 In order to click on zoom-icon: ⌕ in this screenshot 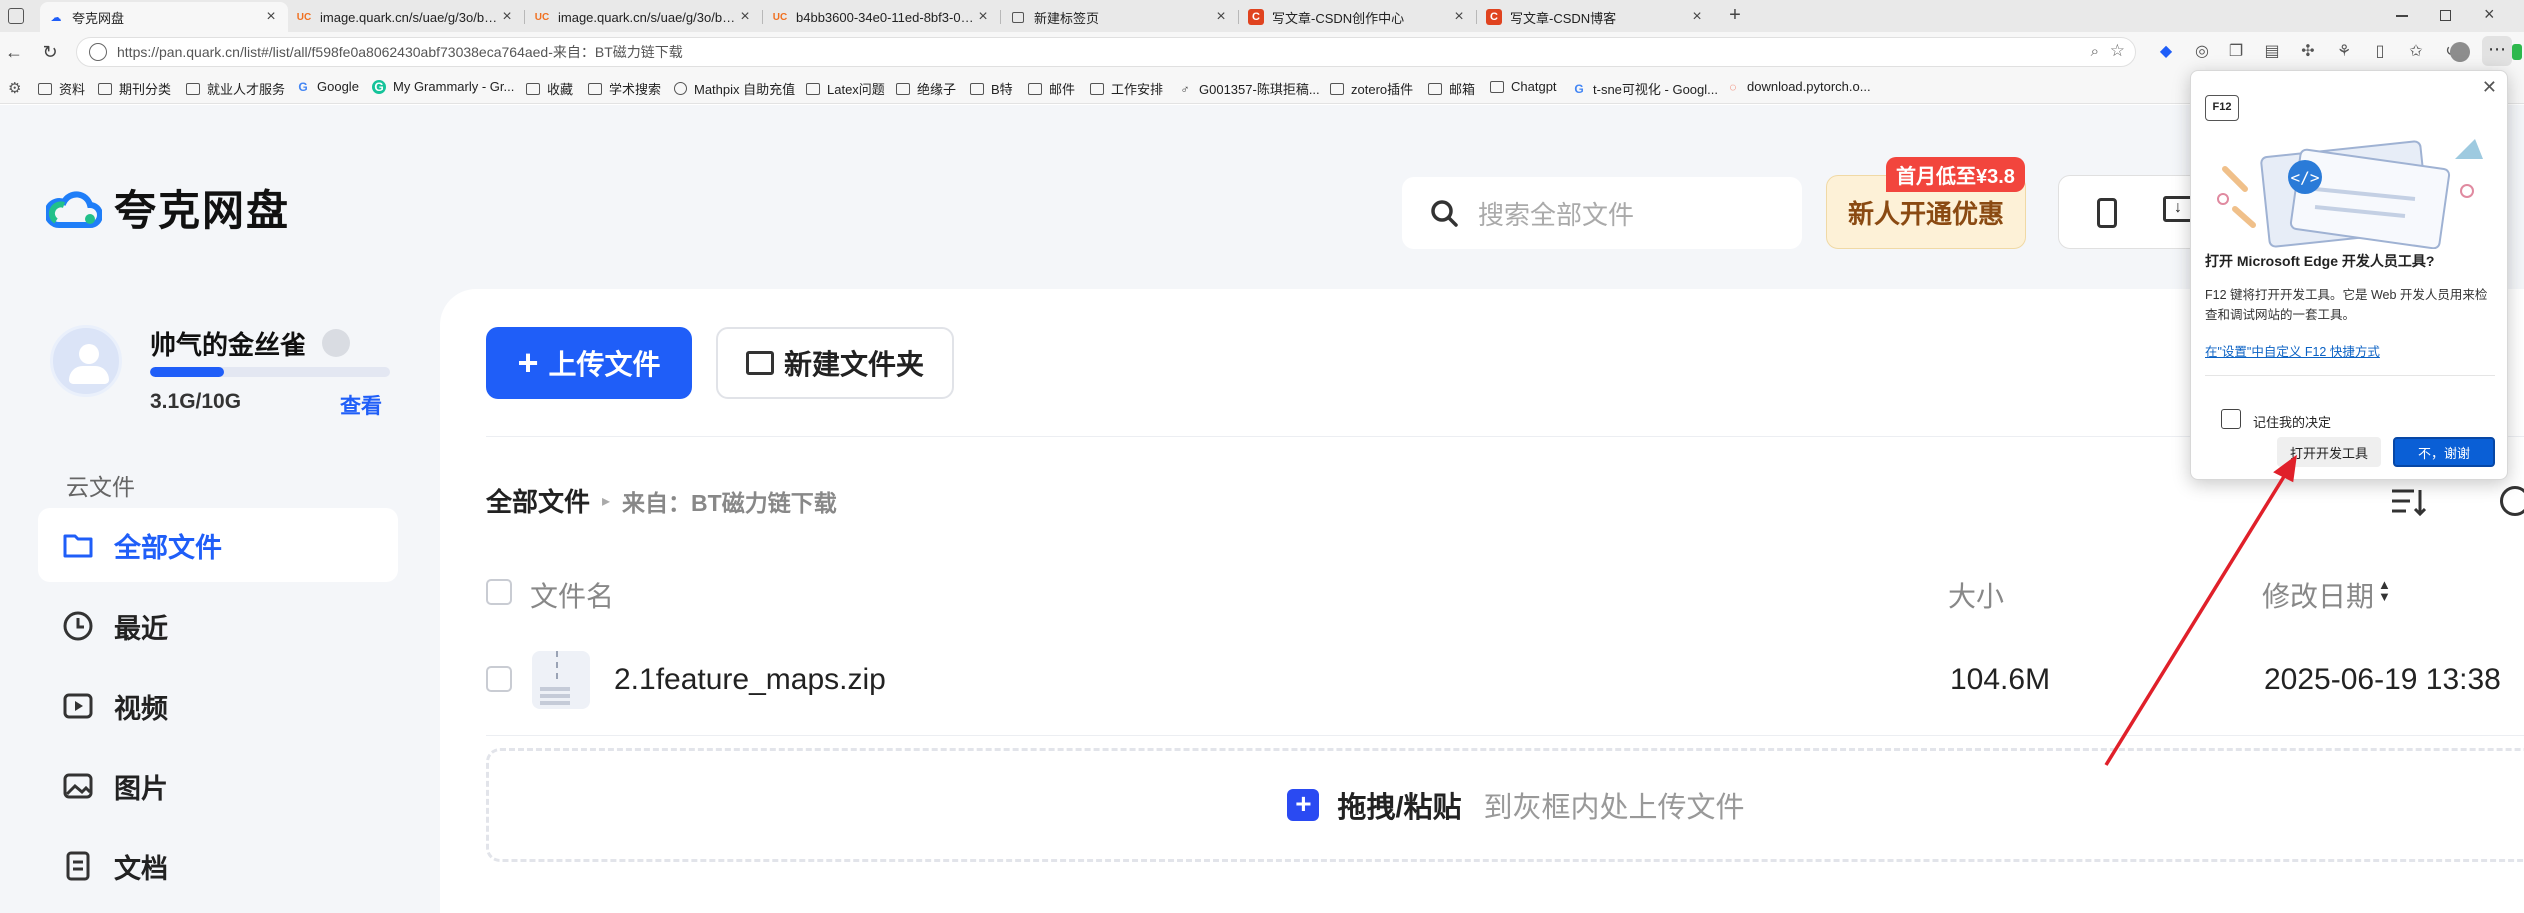, I will do `click(2095, 51)`.